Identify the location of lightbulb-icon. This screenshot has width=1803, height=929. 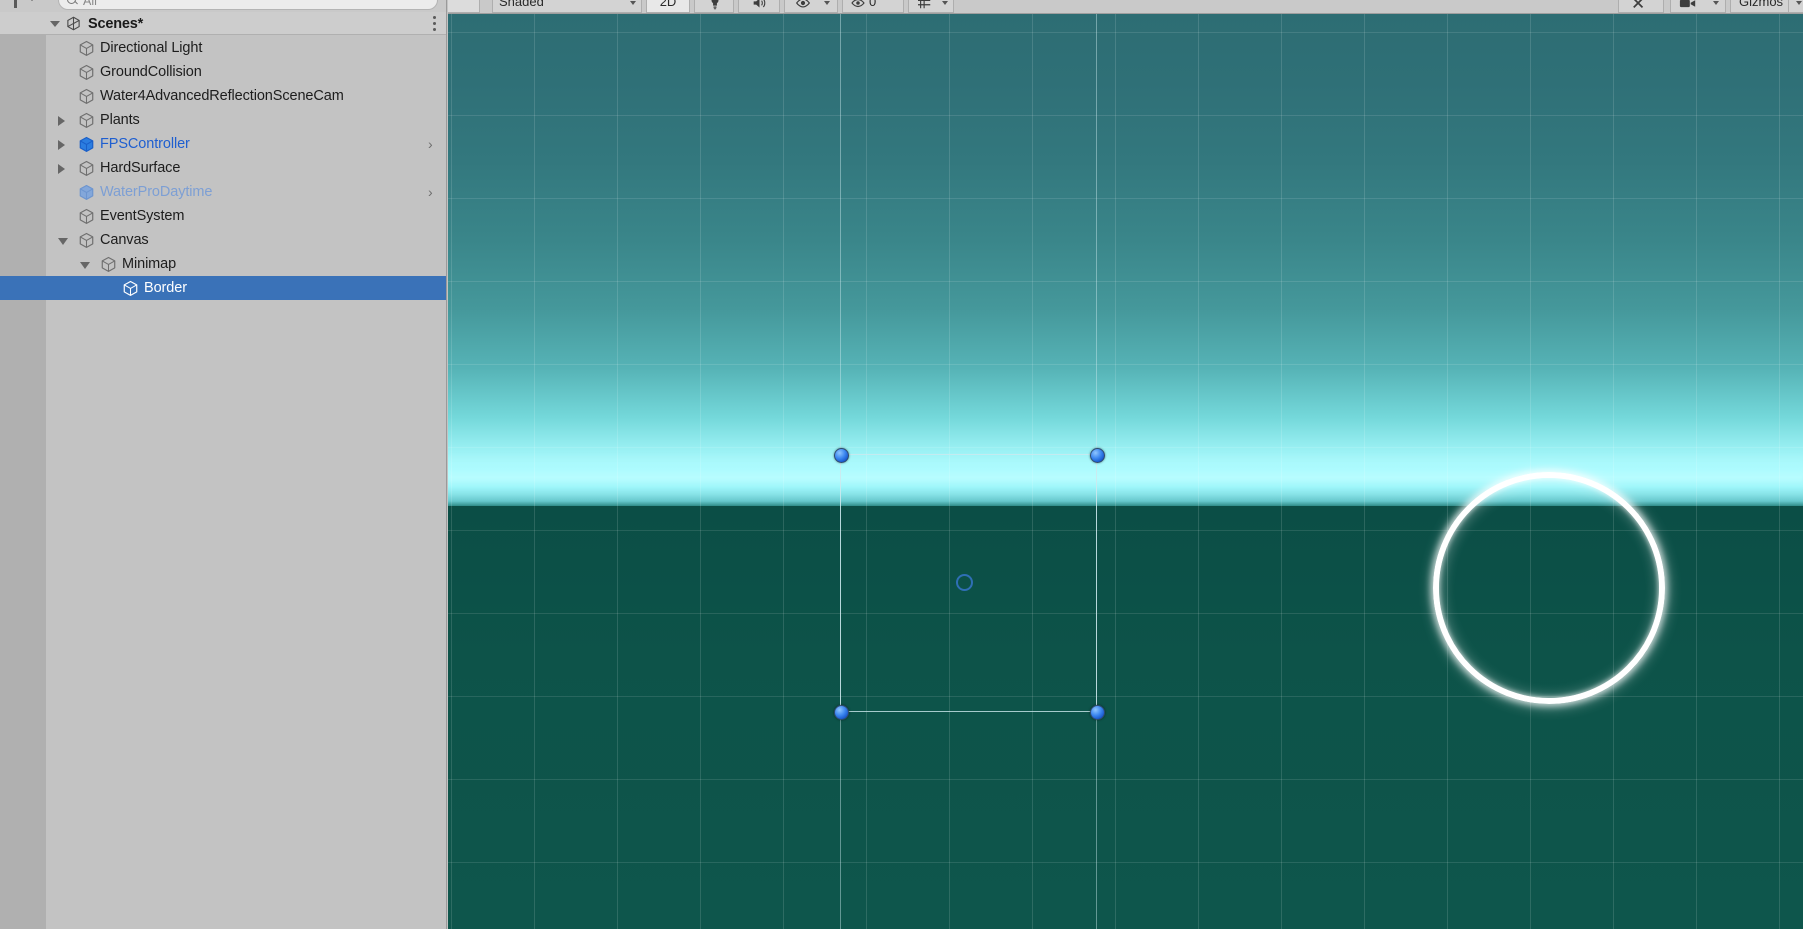
(715, 5).